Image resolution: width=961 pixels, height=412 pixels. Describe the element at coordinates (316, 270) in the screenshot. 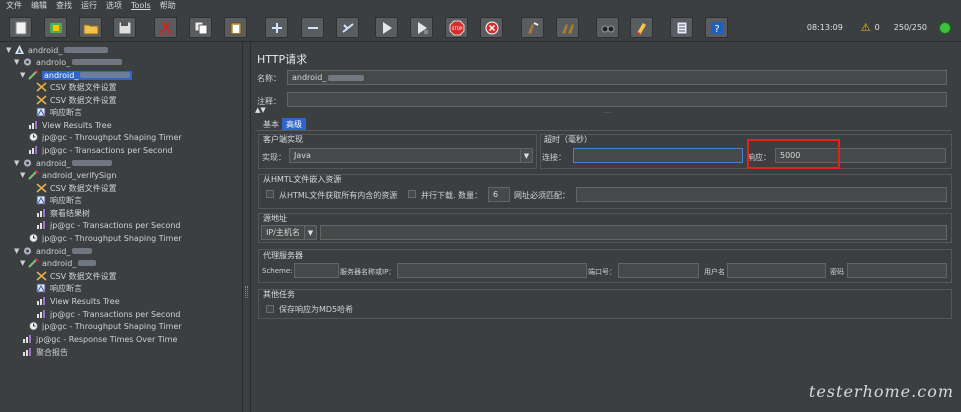

I see `scheme-input` at that location.